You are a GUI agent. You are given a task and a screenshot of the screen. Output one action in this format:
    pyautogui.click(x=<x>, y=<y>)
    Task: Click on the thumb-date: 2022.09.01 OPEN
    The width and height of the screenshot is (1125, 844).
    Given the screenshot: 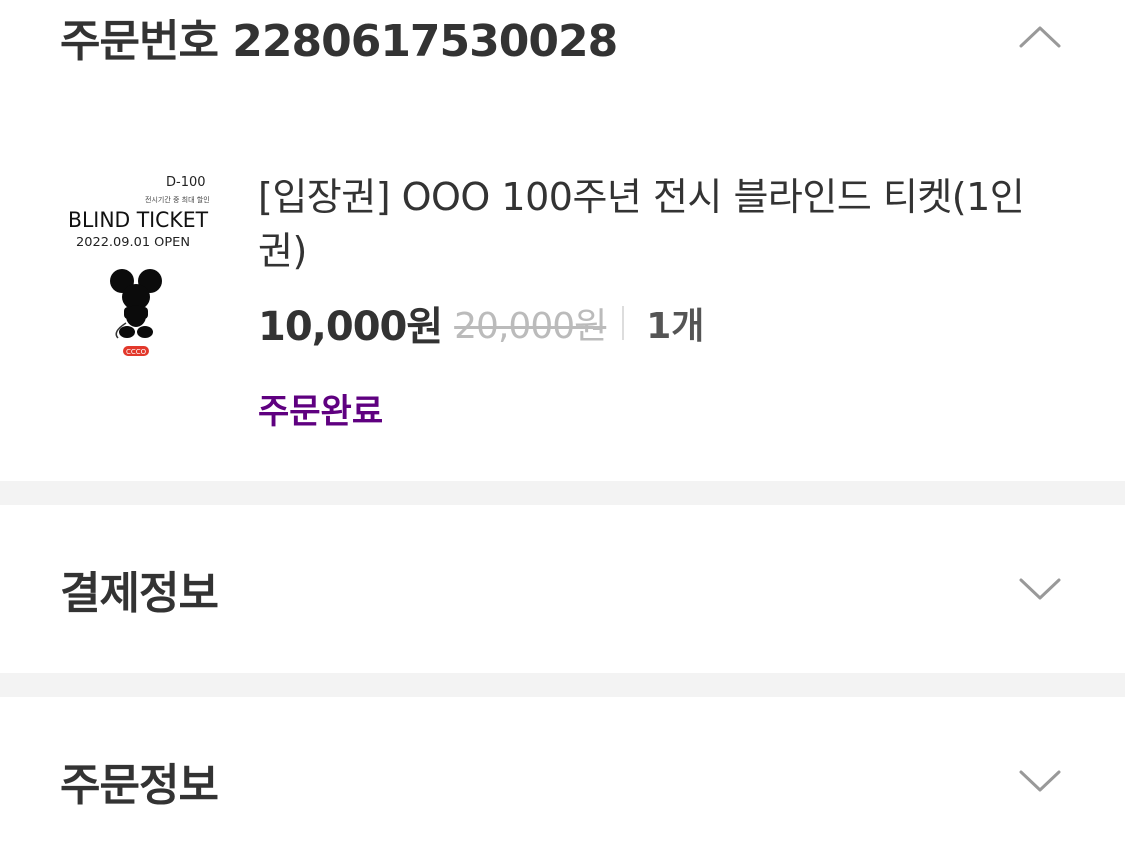 What is the action you would take?
    pyautogui.click(x=133, y=242)
    